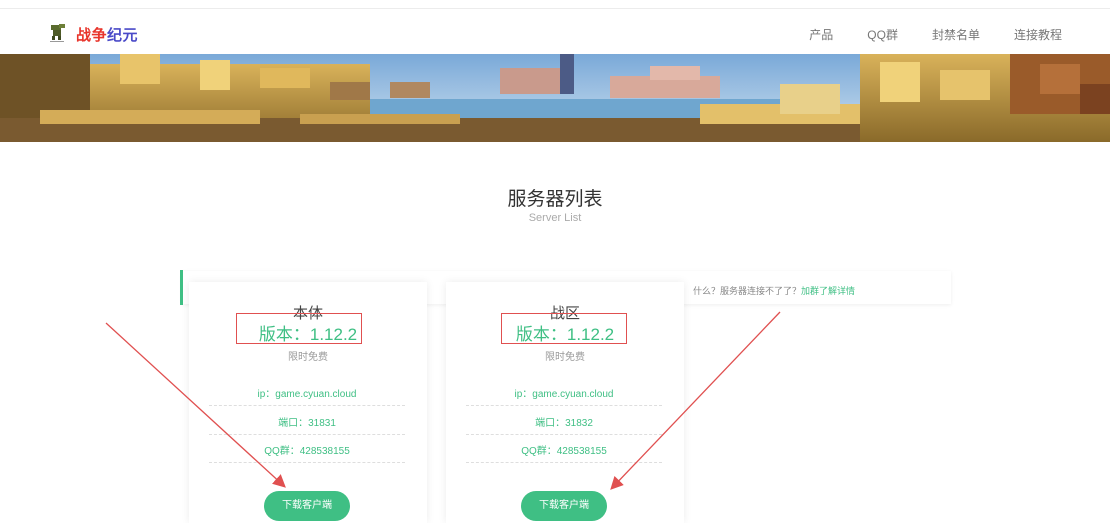  I want to click on brand-part-1: 战争, so click(92, 35).